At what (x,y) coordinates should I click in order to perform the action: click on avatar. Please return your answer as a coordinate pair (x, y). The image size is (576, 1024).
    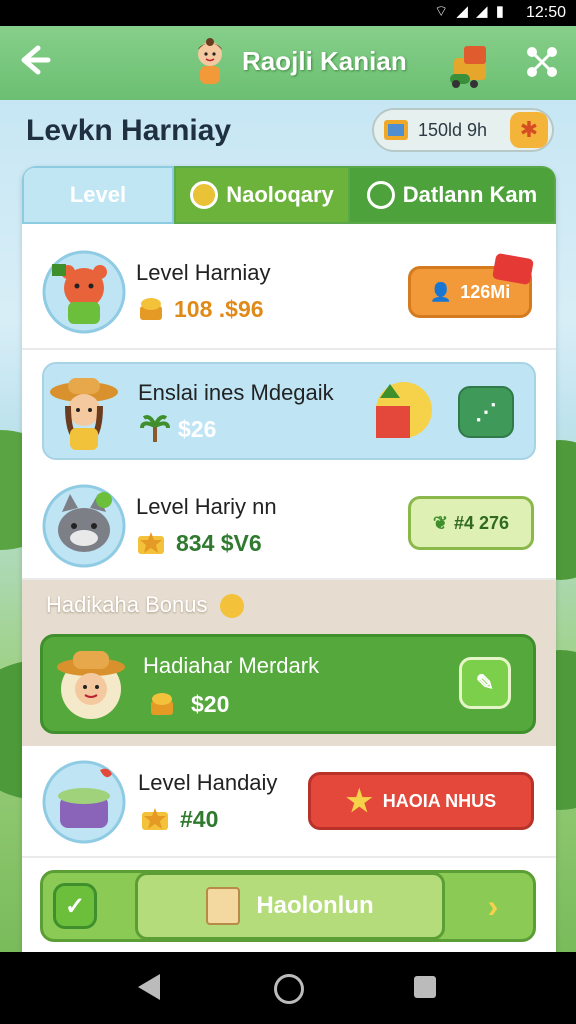
    Looking at the image, I should click on (210, 62).